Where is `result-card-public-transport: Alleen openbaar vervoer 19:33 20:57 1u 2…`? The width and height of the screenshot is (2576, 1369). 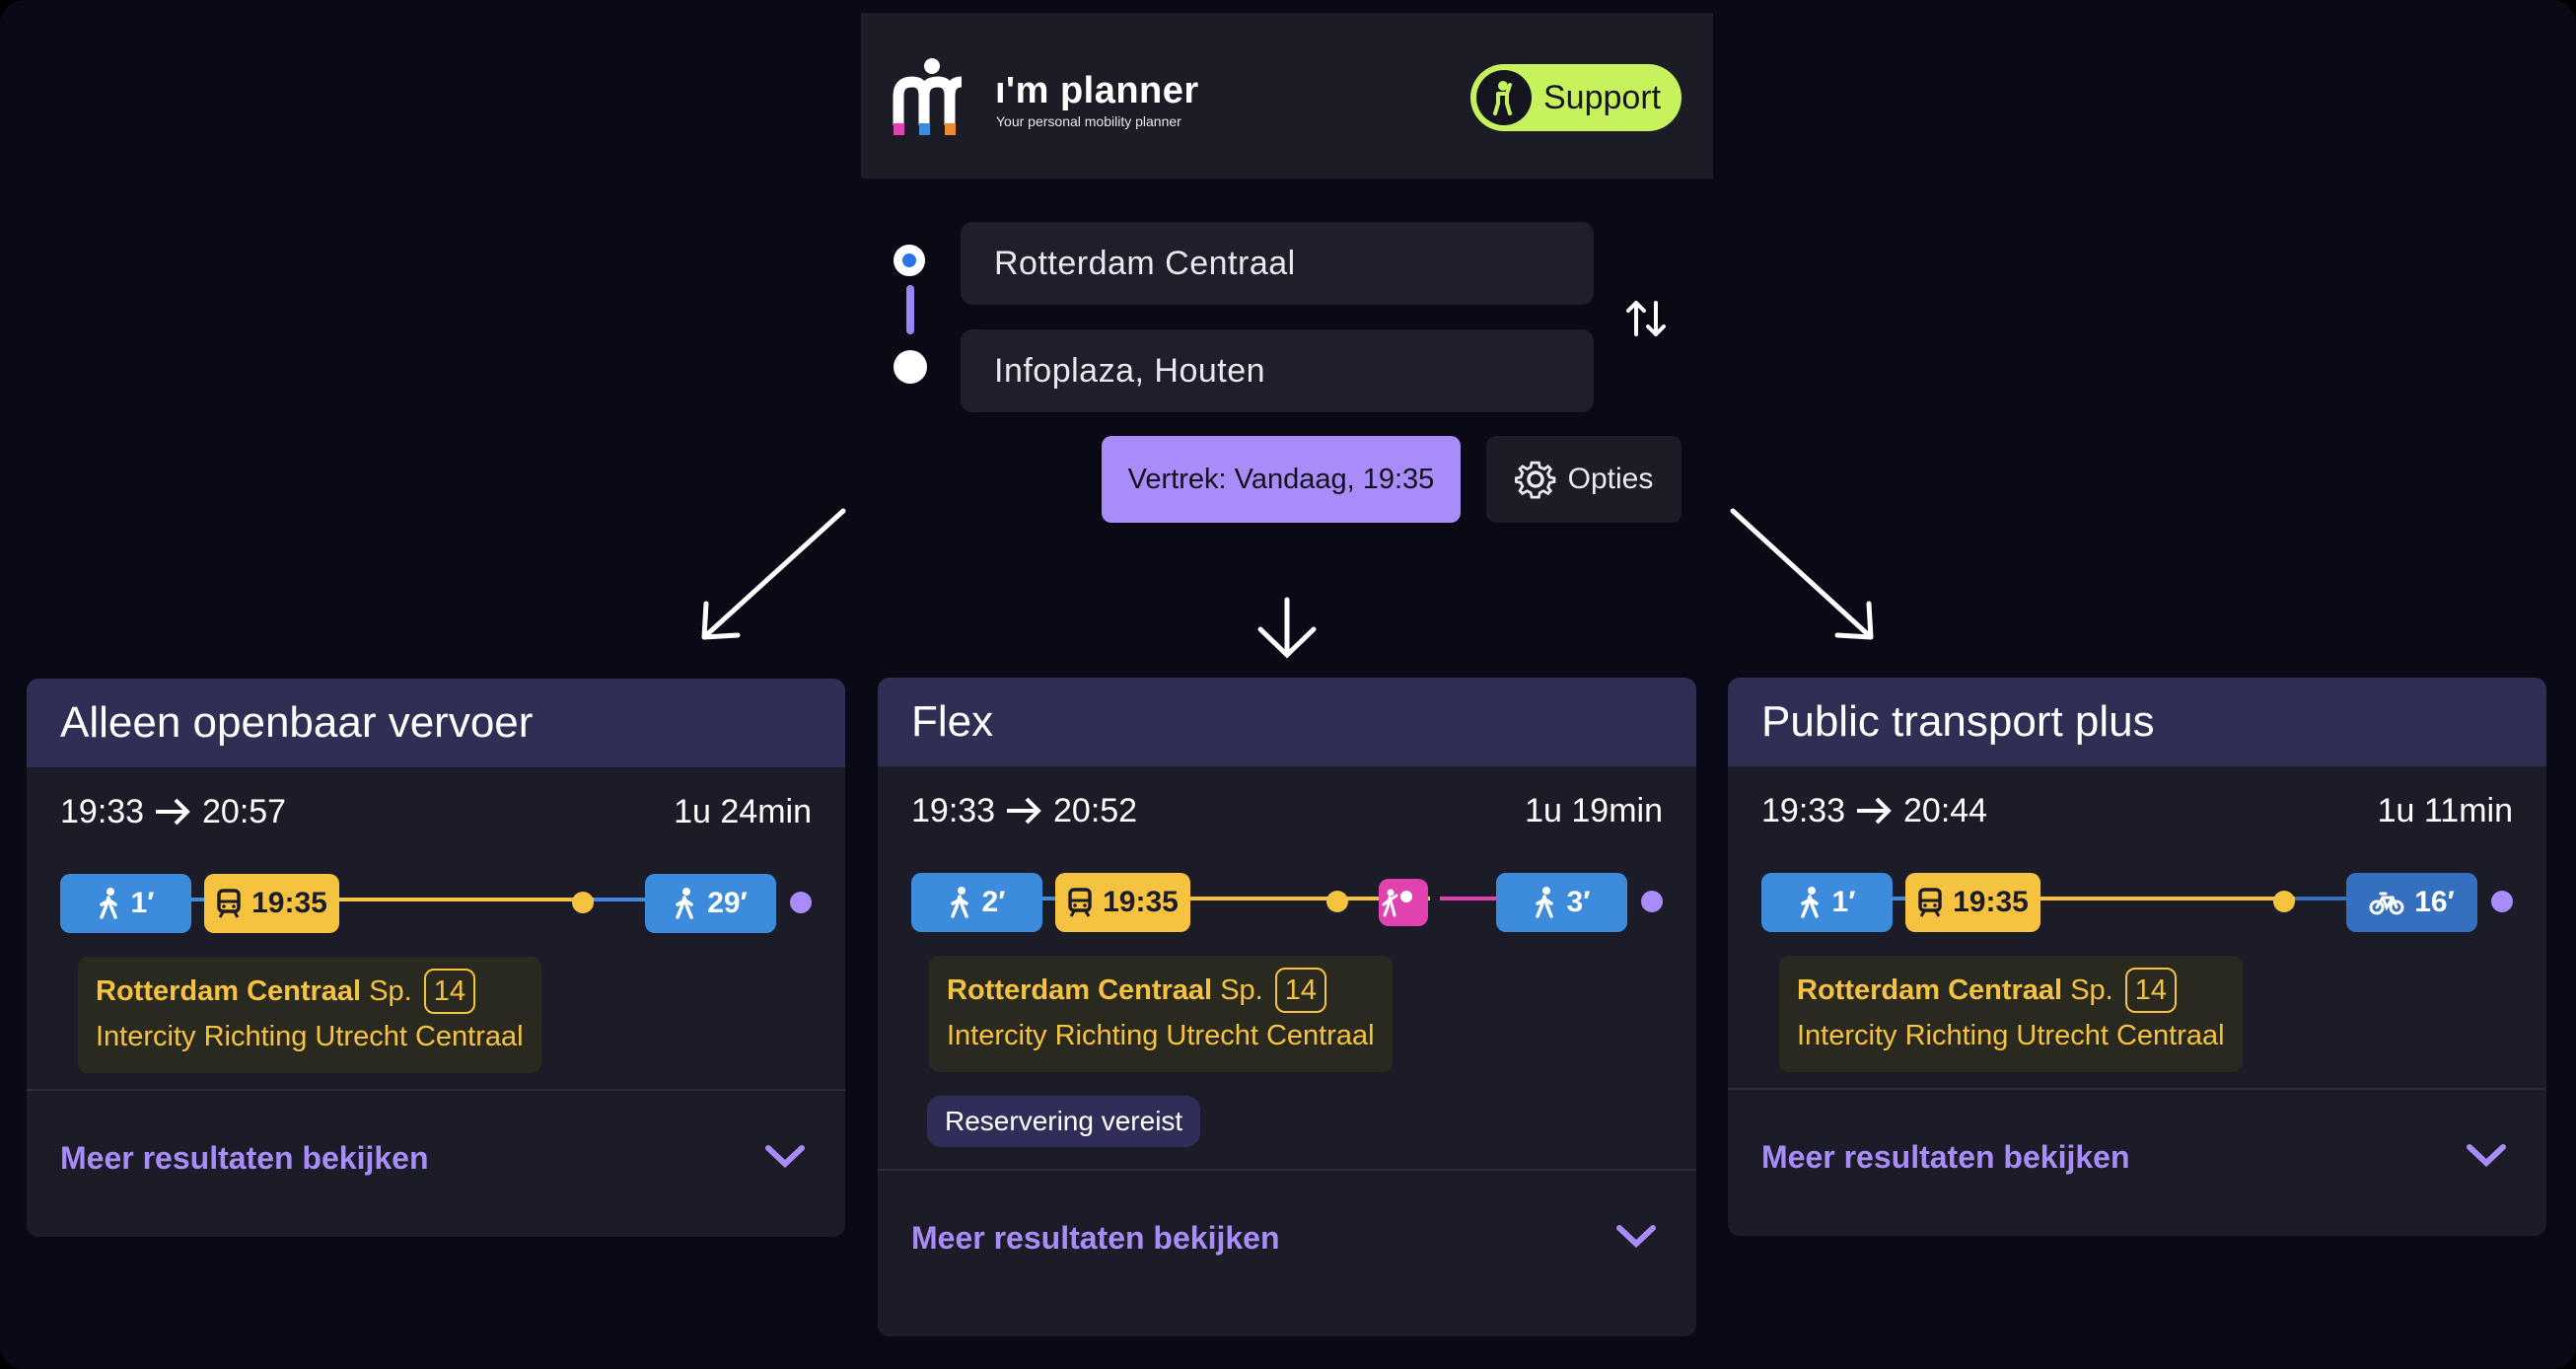 result-card-public-transport: Alleen openbaar vervoer 19:33 20:57 1u 2… is located at coordinates (436, 958).